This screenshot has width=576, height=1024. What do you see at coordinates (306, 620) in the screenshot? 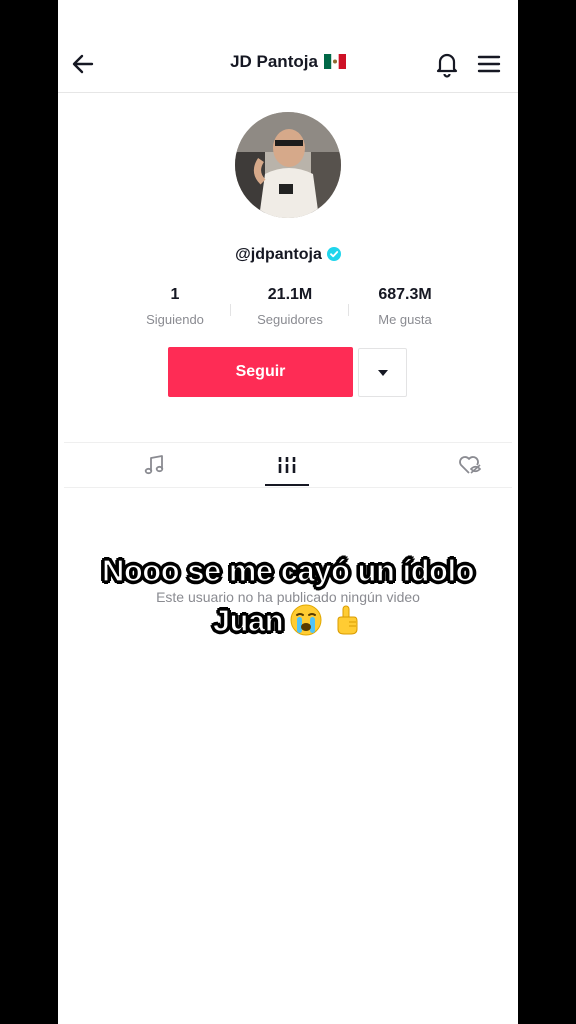
I see `crying-face-emoji` at bounding box center [306, 620].